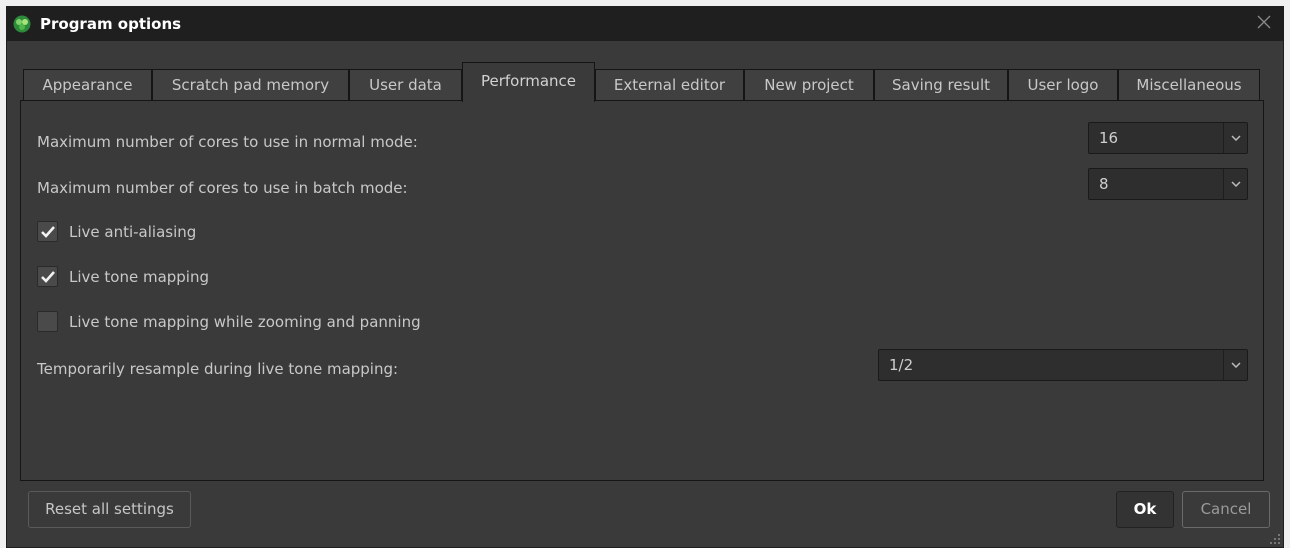 The height and width of the screenshot is (548, 1290). Describe the element at coordinates (1063, 365) in the screenshot. I see `resample-select: 1/2` at that location.